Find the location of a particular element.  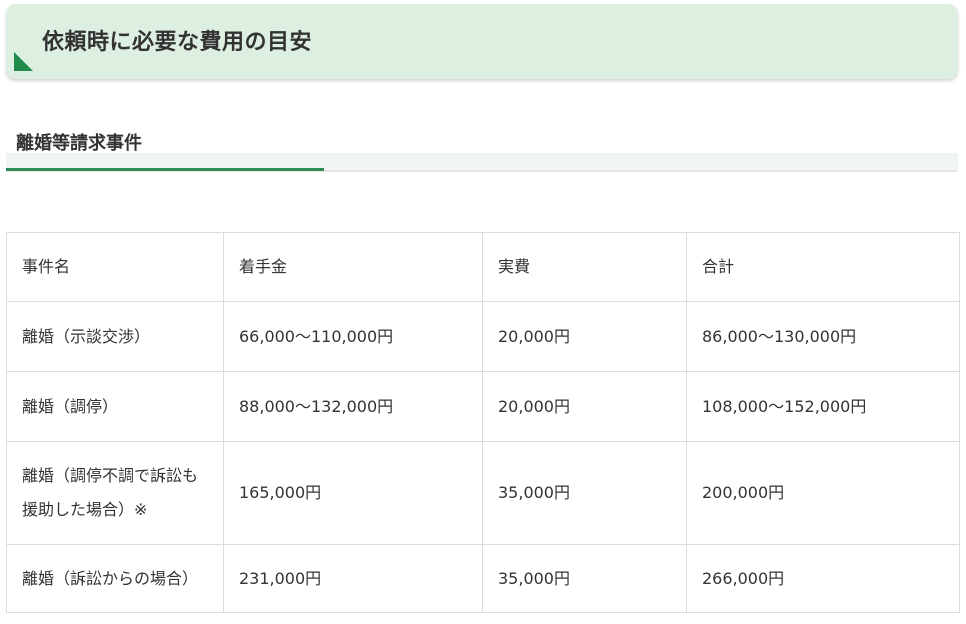

cell-retainer-fee: 88,000～132,000円 is located at coordinates (353, 406).